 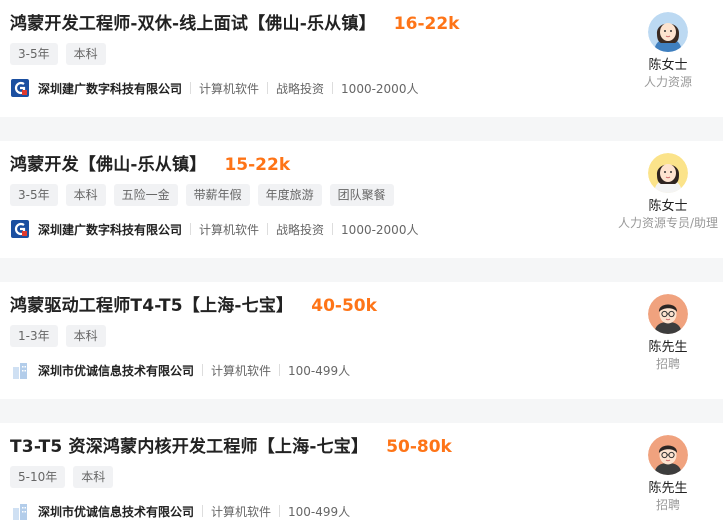 I want to click on job-tags: 1-3年 本科, so click(x=58, y=336).